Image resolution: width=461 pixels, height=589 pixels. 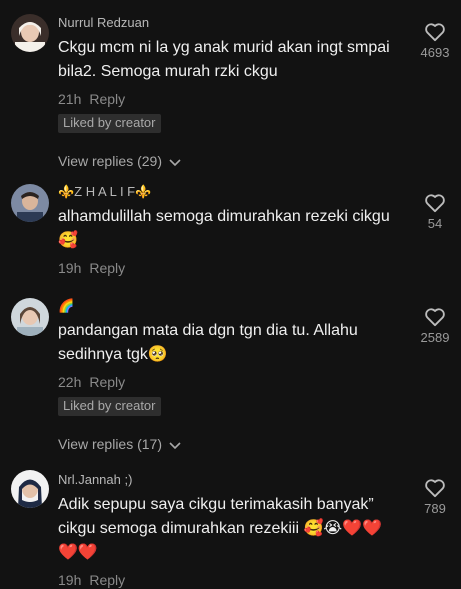 What do you see at coordinates (70, 99) in the screenshot?
I see `comment-time: 21h` at bounding box center [70, 99].